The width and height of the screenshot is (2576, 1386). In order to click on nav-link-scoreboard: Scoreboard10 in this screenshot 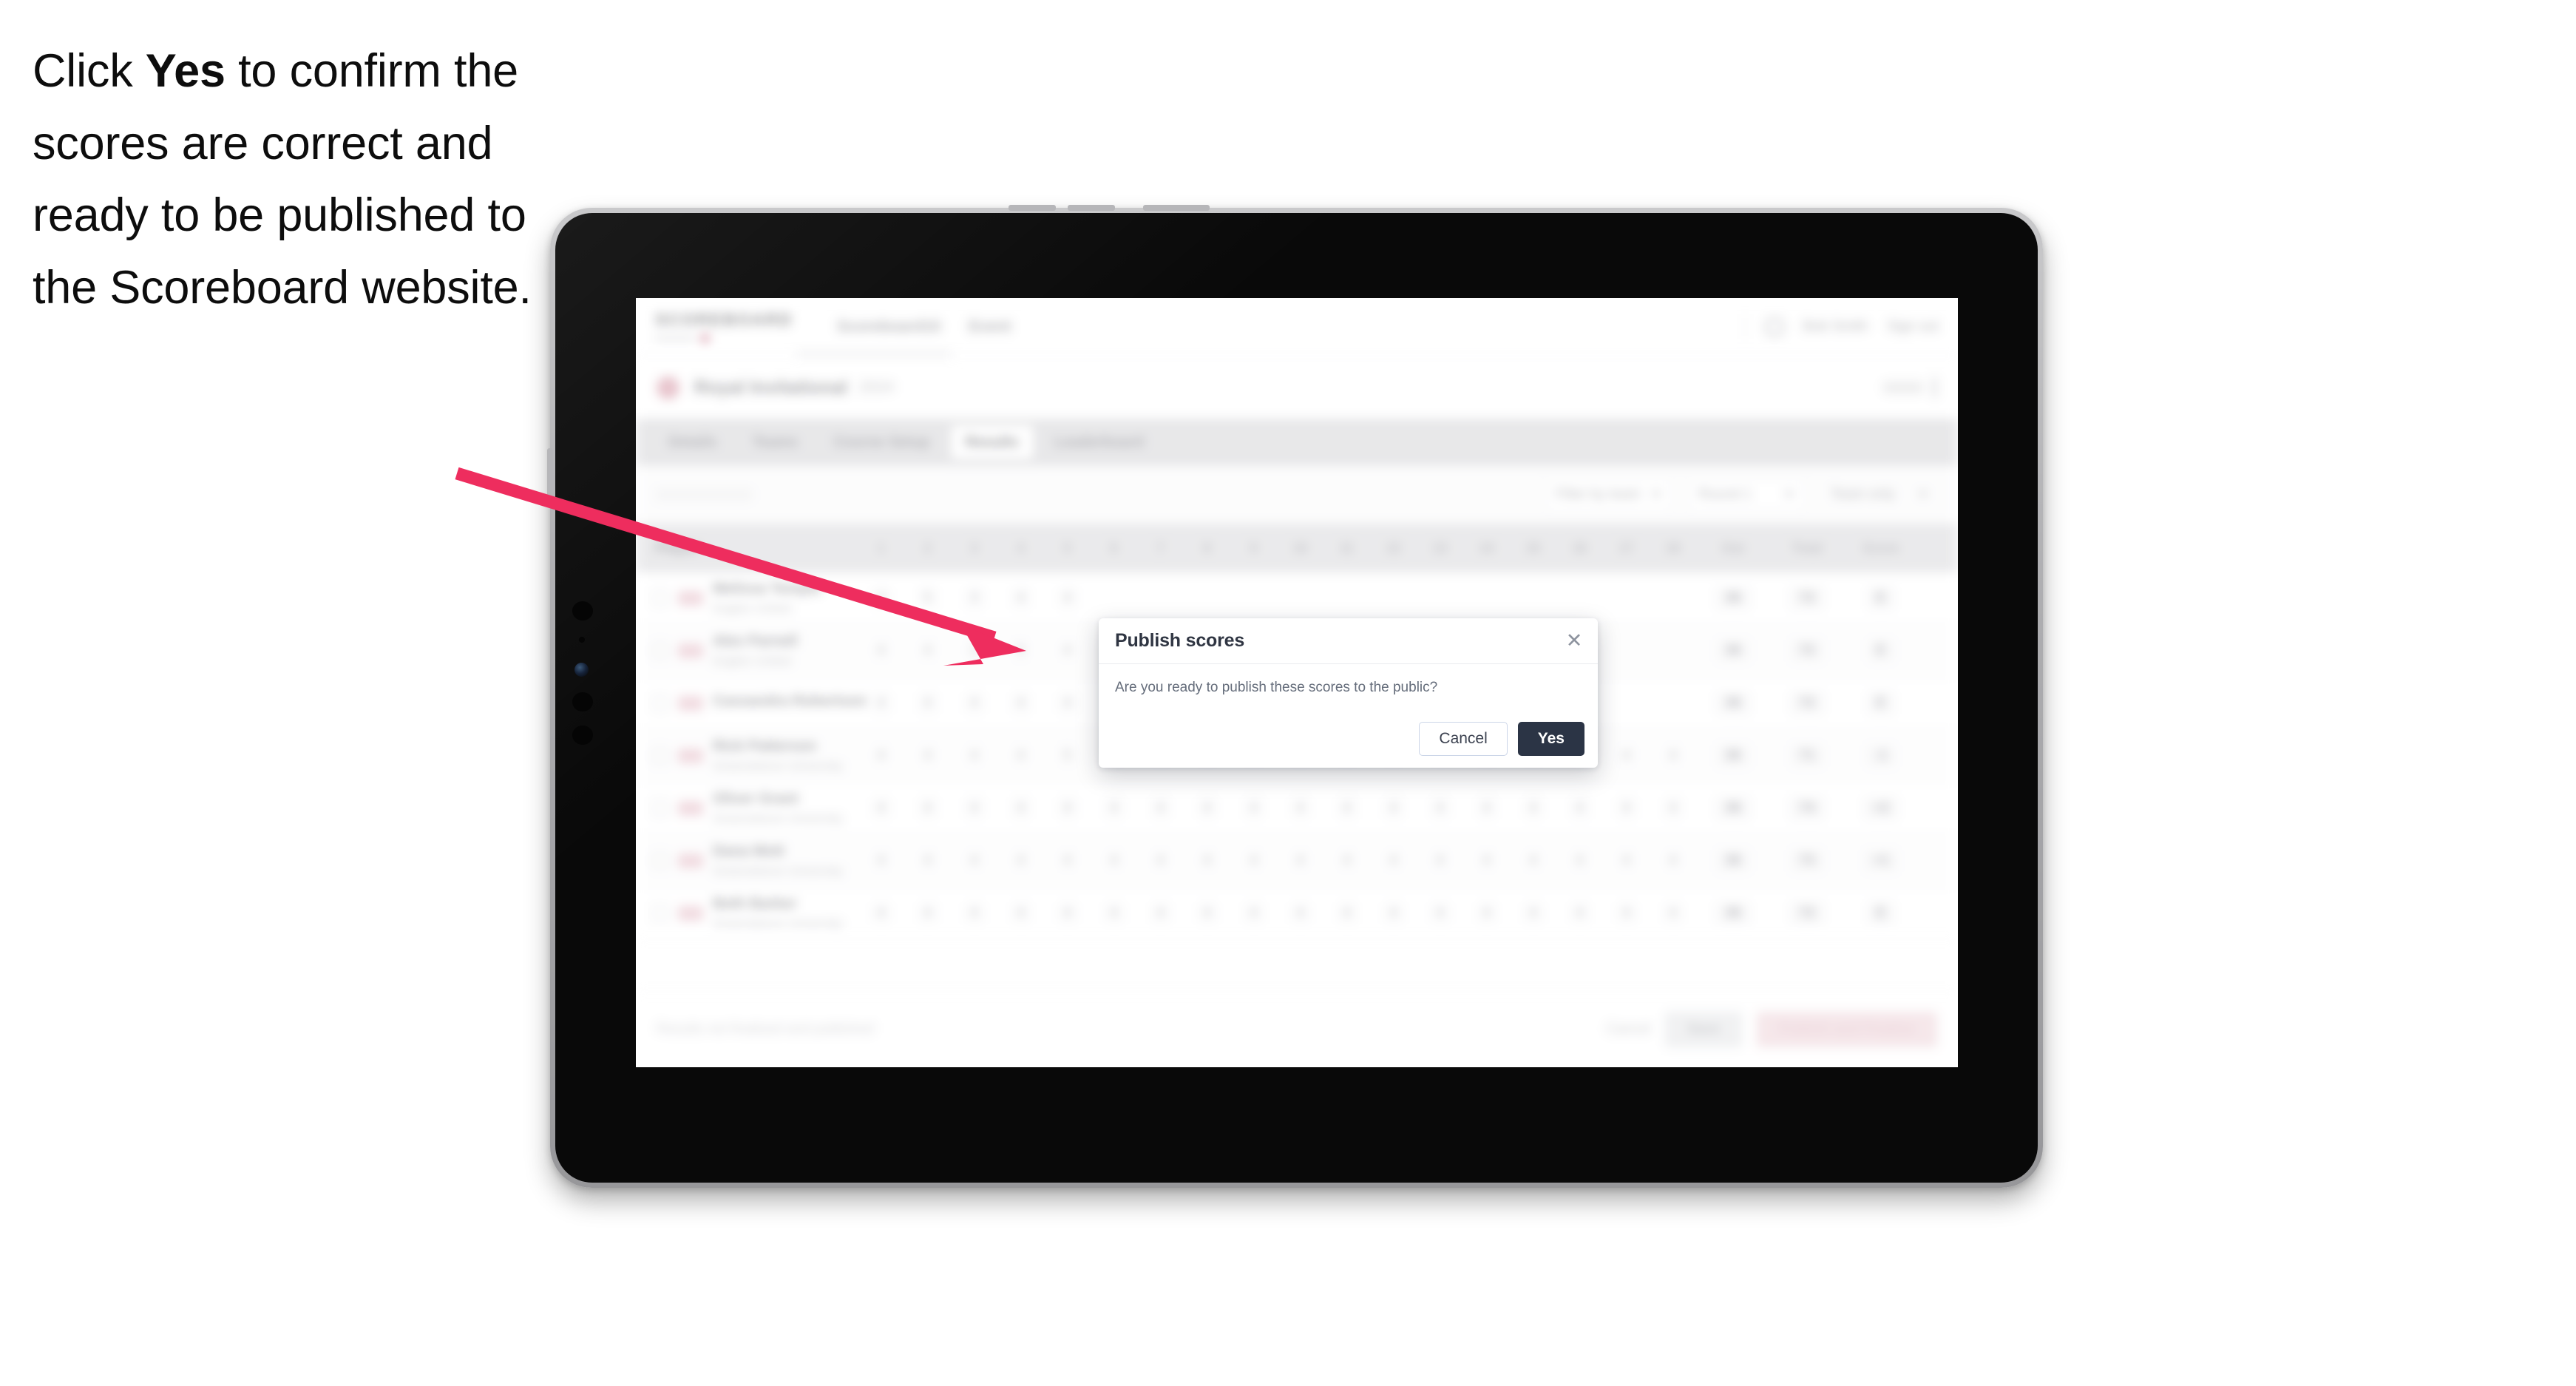, I will do `click(888, 327)`.